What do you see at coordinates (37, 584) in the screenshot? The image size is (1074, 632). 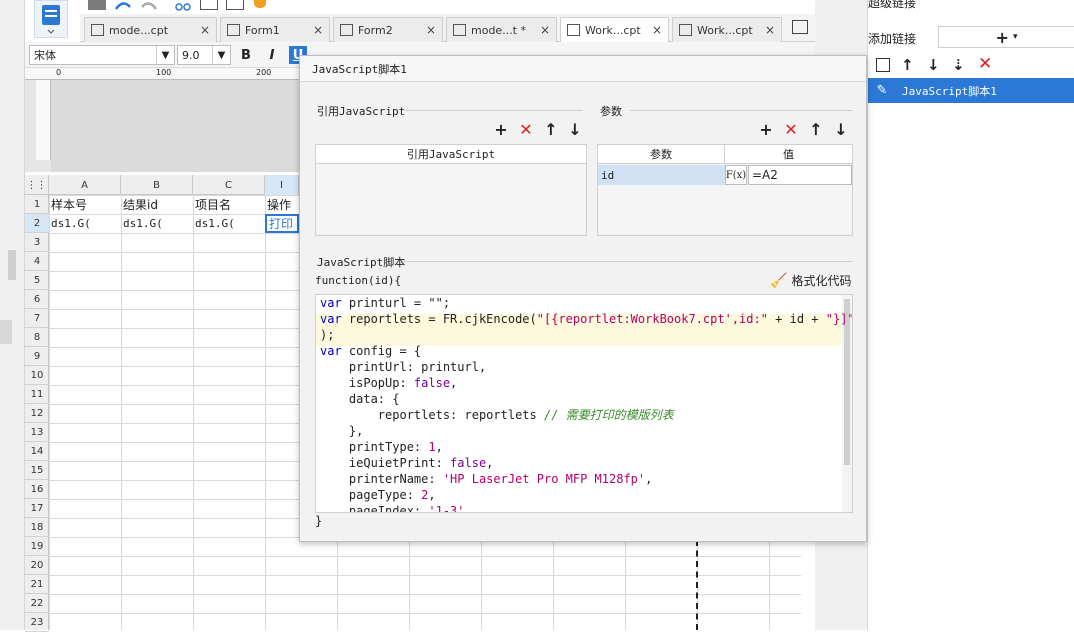 I see `row-header-21: 21` at bounding box center [37, 584].